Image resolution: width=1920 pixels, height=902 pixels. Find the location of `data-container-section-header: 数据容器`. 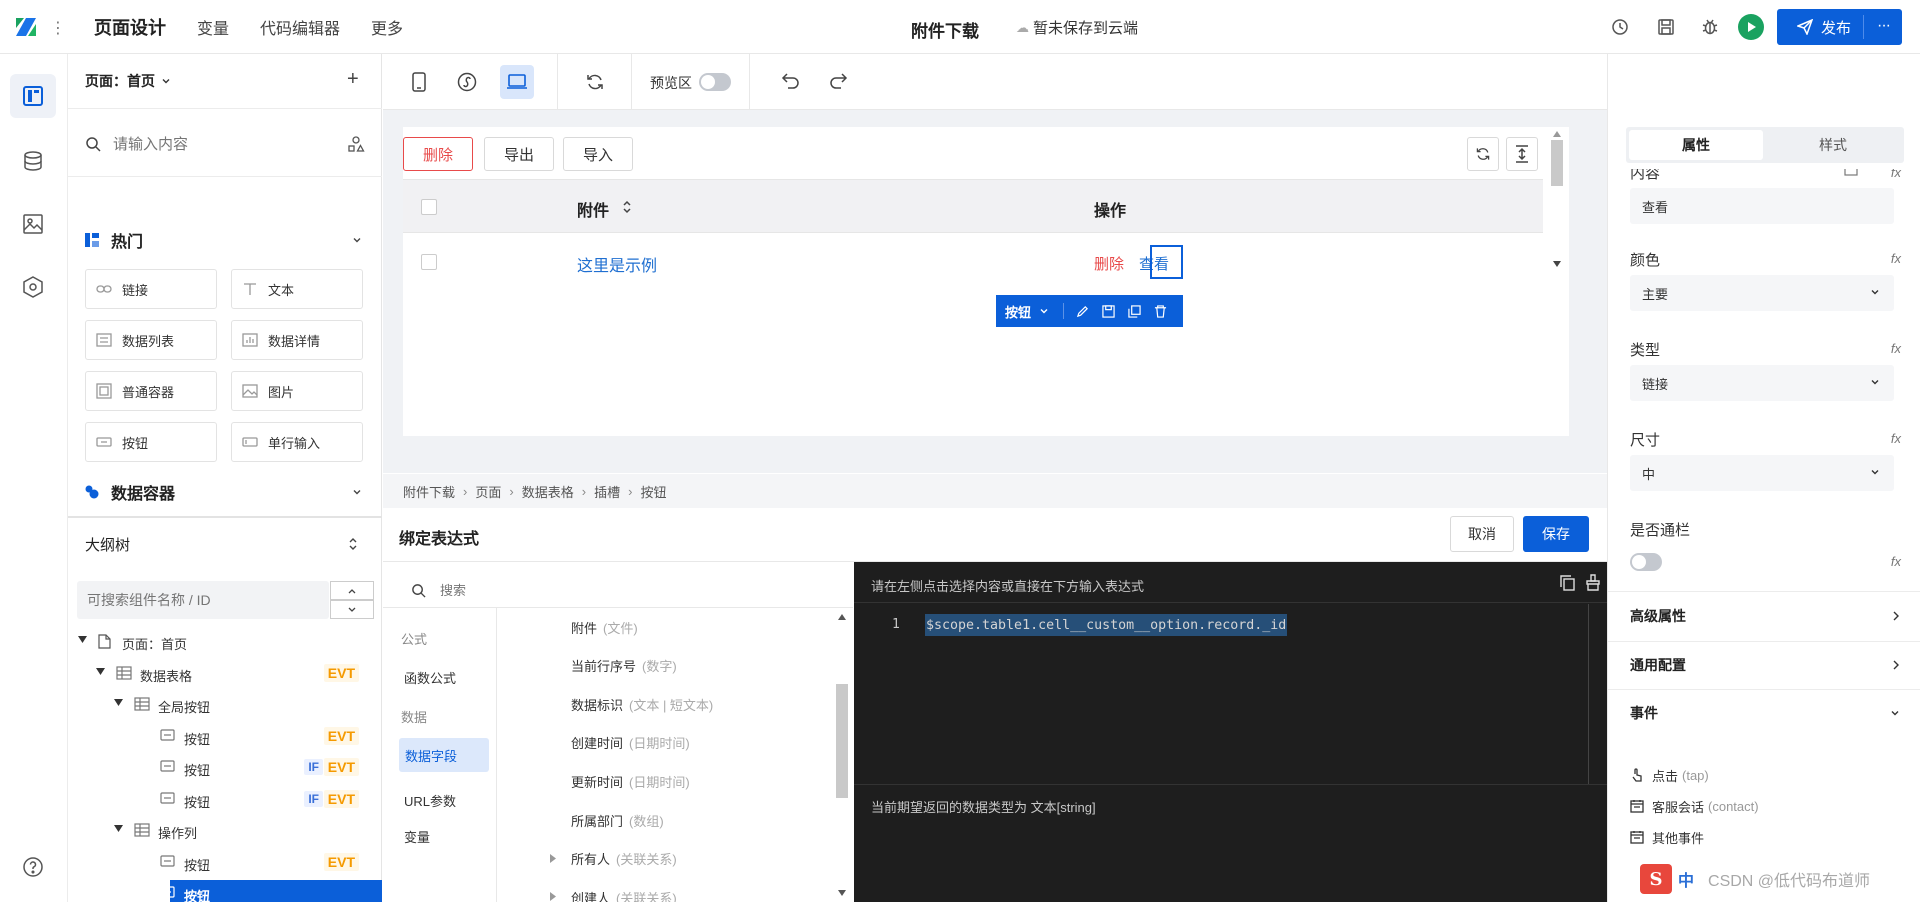

data-container-section-header: 数据容器 is located at coordinates (226, 492).